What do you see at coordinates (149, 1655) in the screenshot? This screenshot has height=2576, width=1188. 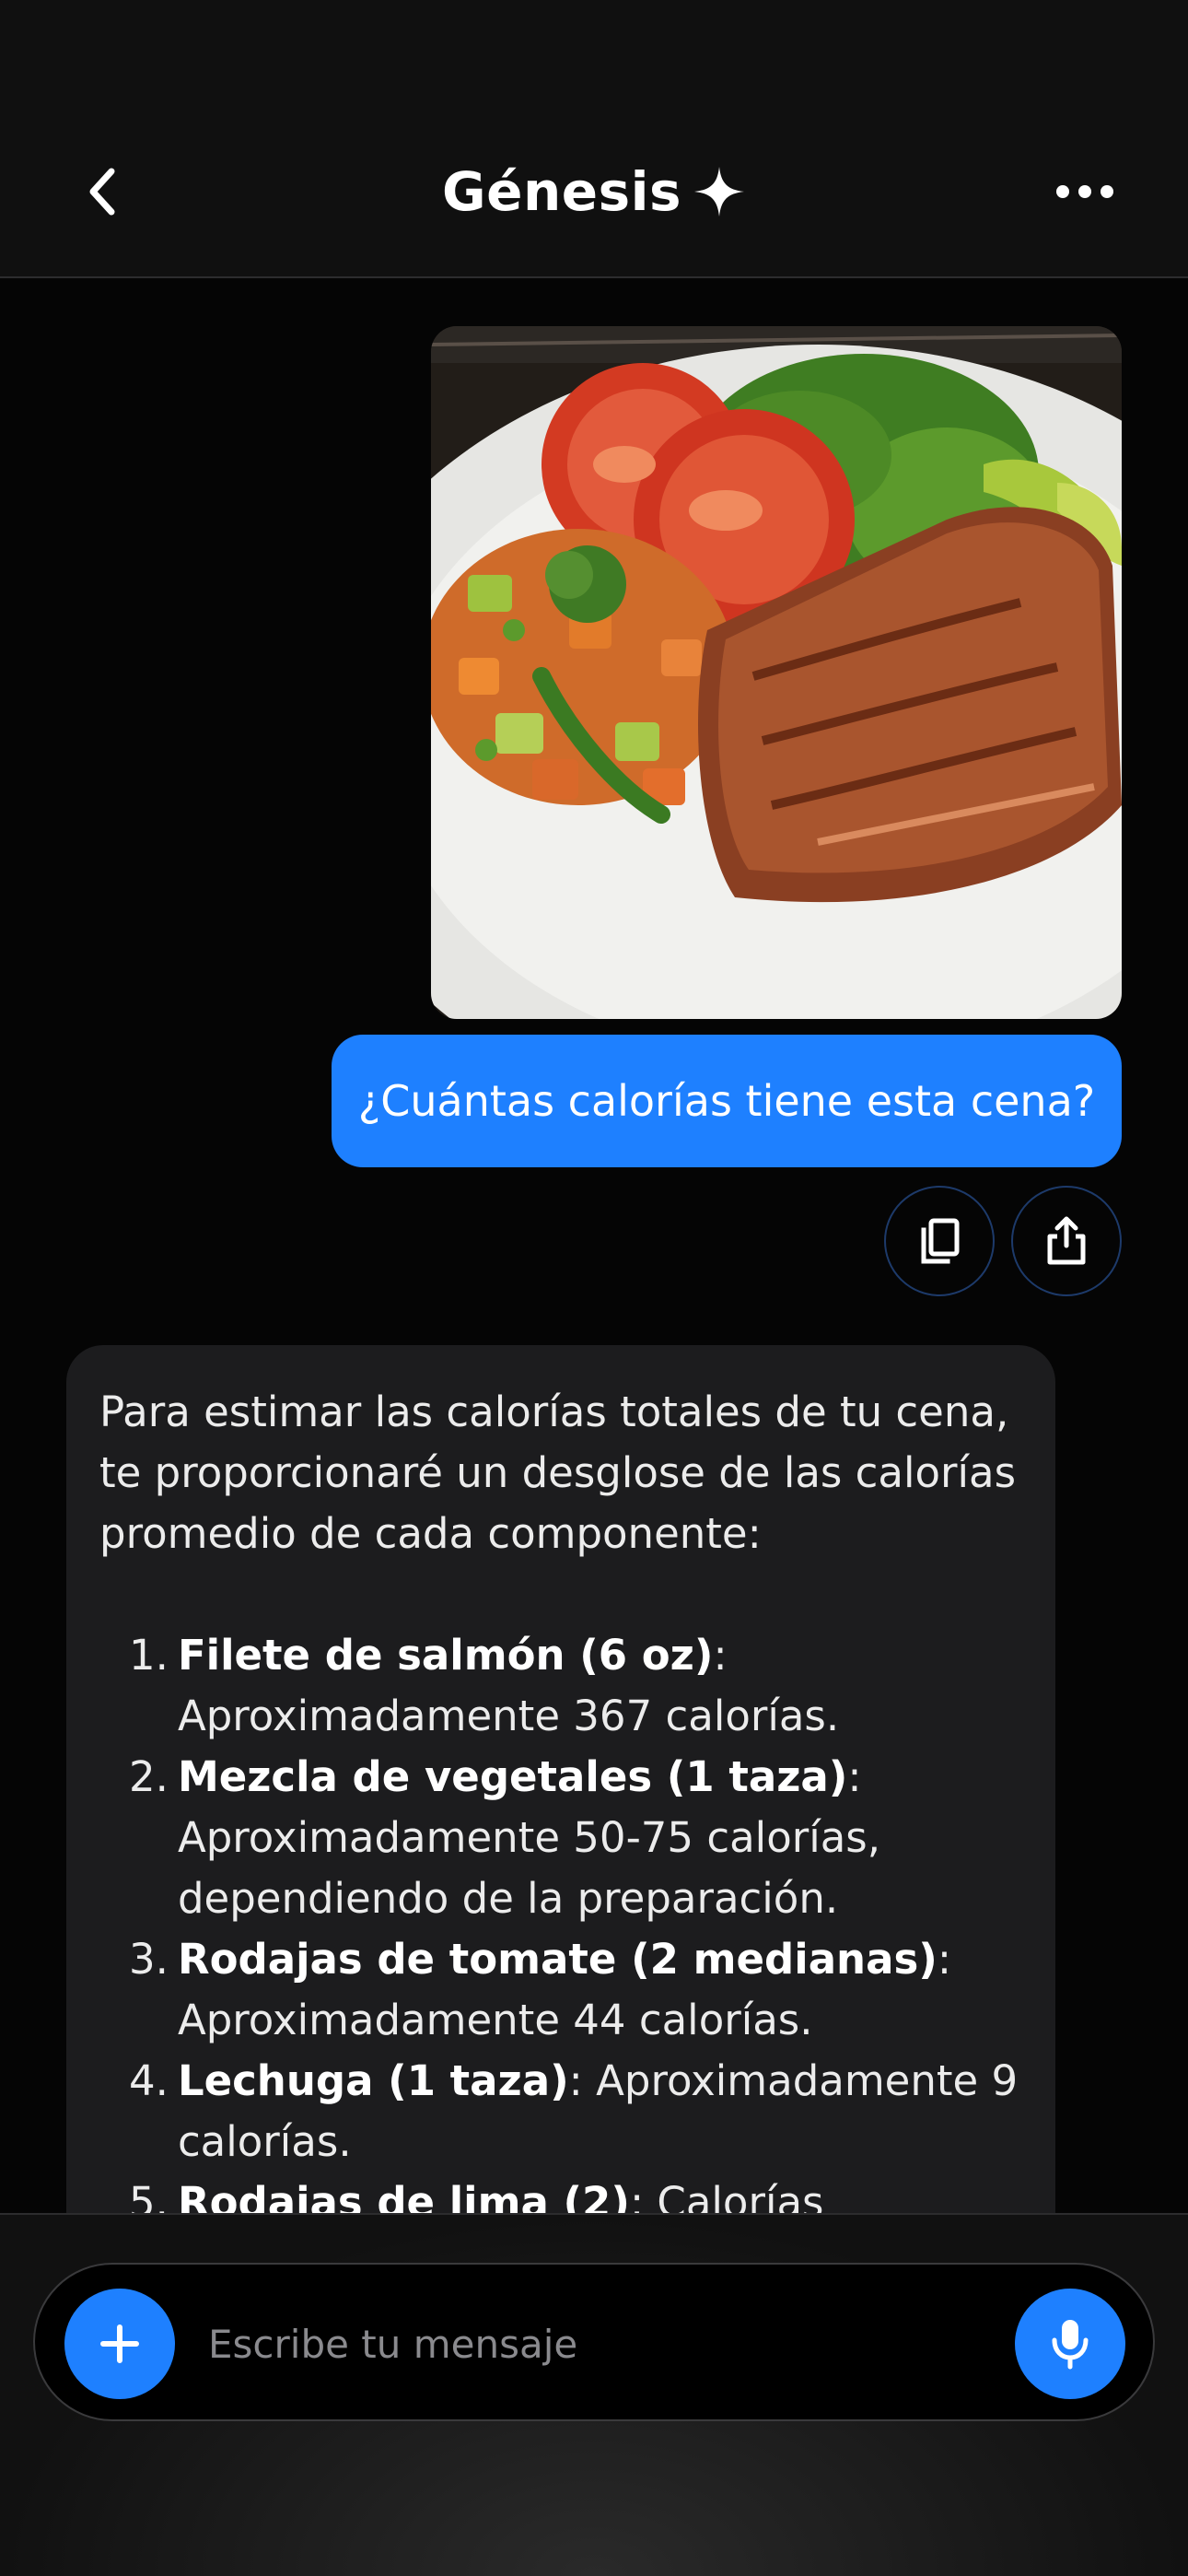 I see `list-item-number: 1.` at bounding box center [149, 1655].